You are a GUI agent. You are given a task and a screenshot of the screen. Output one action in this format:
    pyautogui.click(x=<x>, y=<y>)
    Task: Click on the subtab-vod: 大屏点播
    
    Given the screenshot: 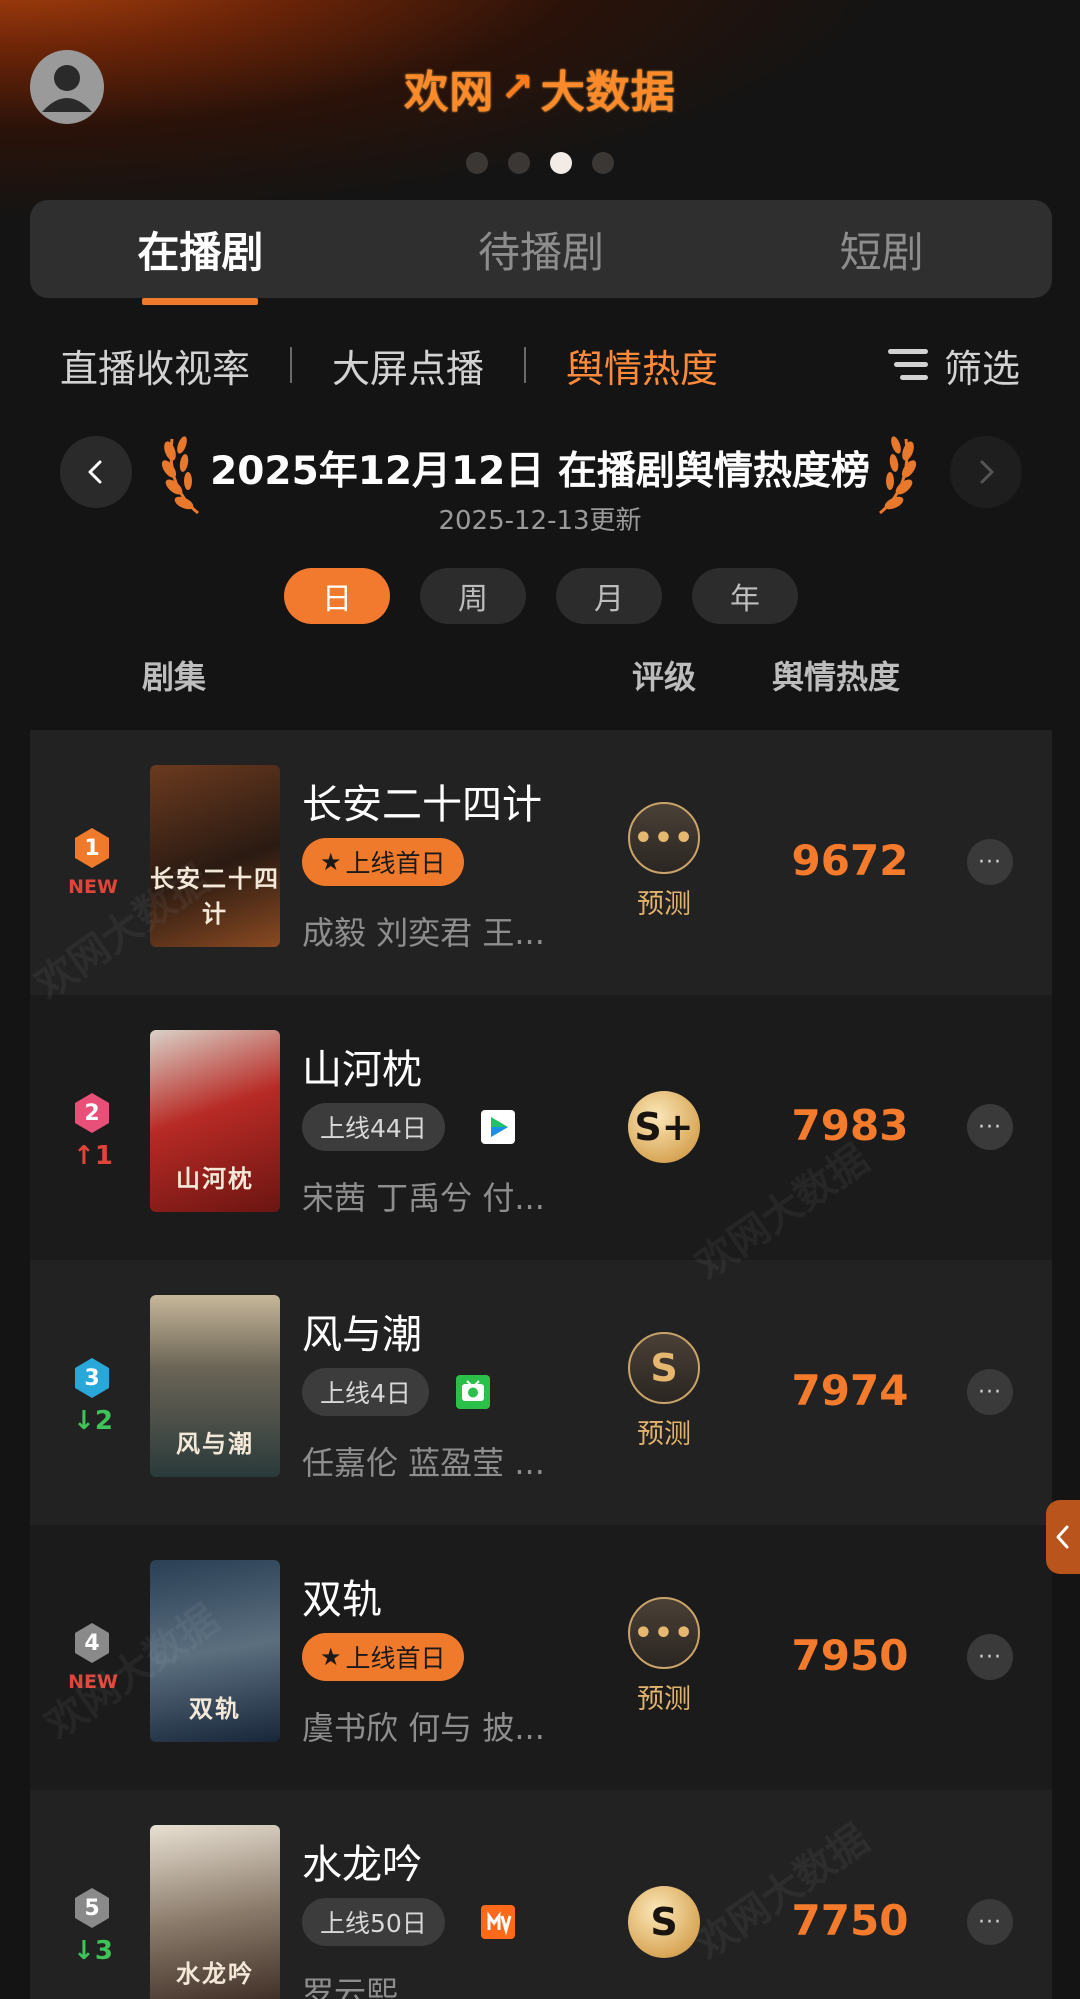 What is the action you would take?
    pyautogui.click(x=408, y=365)
    